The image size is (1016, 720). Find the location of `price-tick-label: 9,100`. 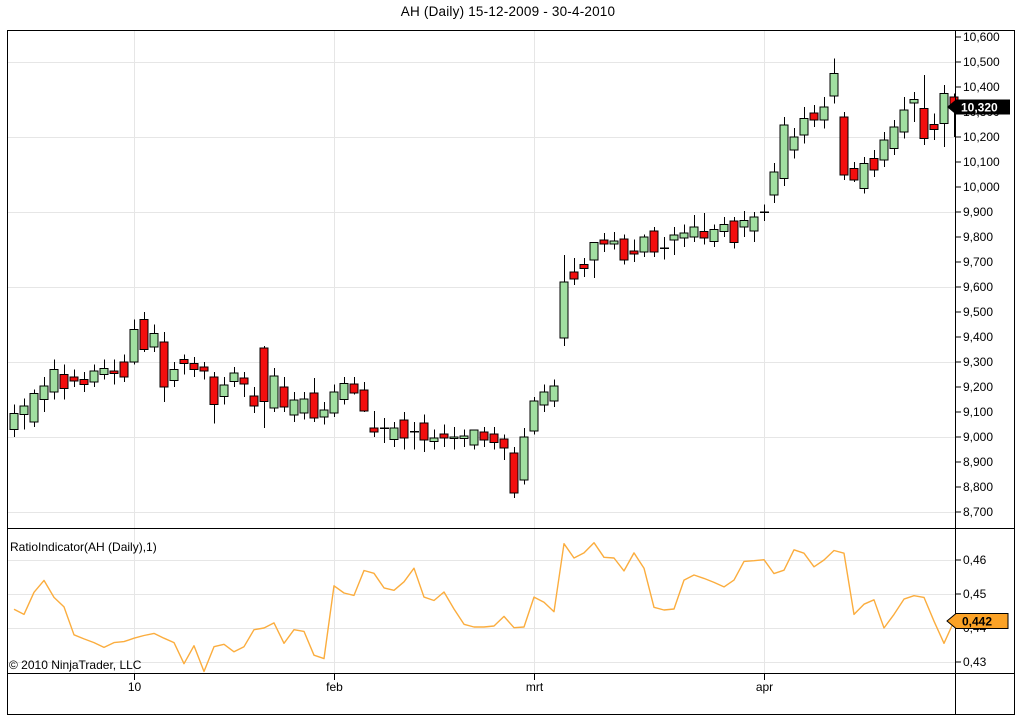

price-tick-label: 9,100 is located at coordinates (978, 412).